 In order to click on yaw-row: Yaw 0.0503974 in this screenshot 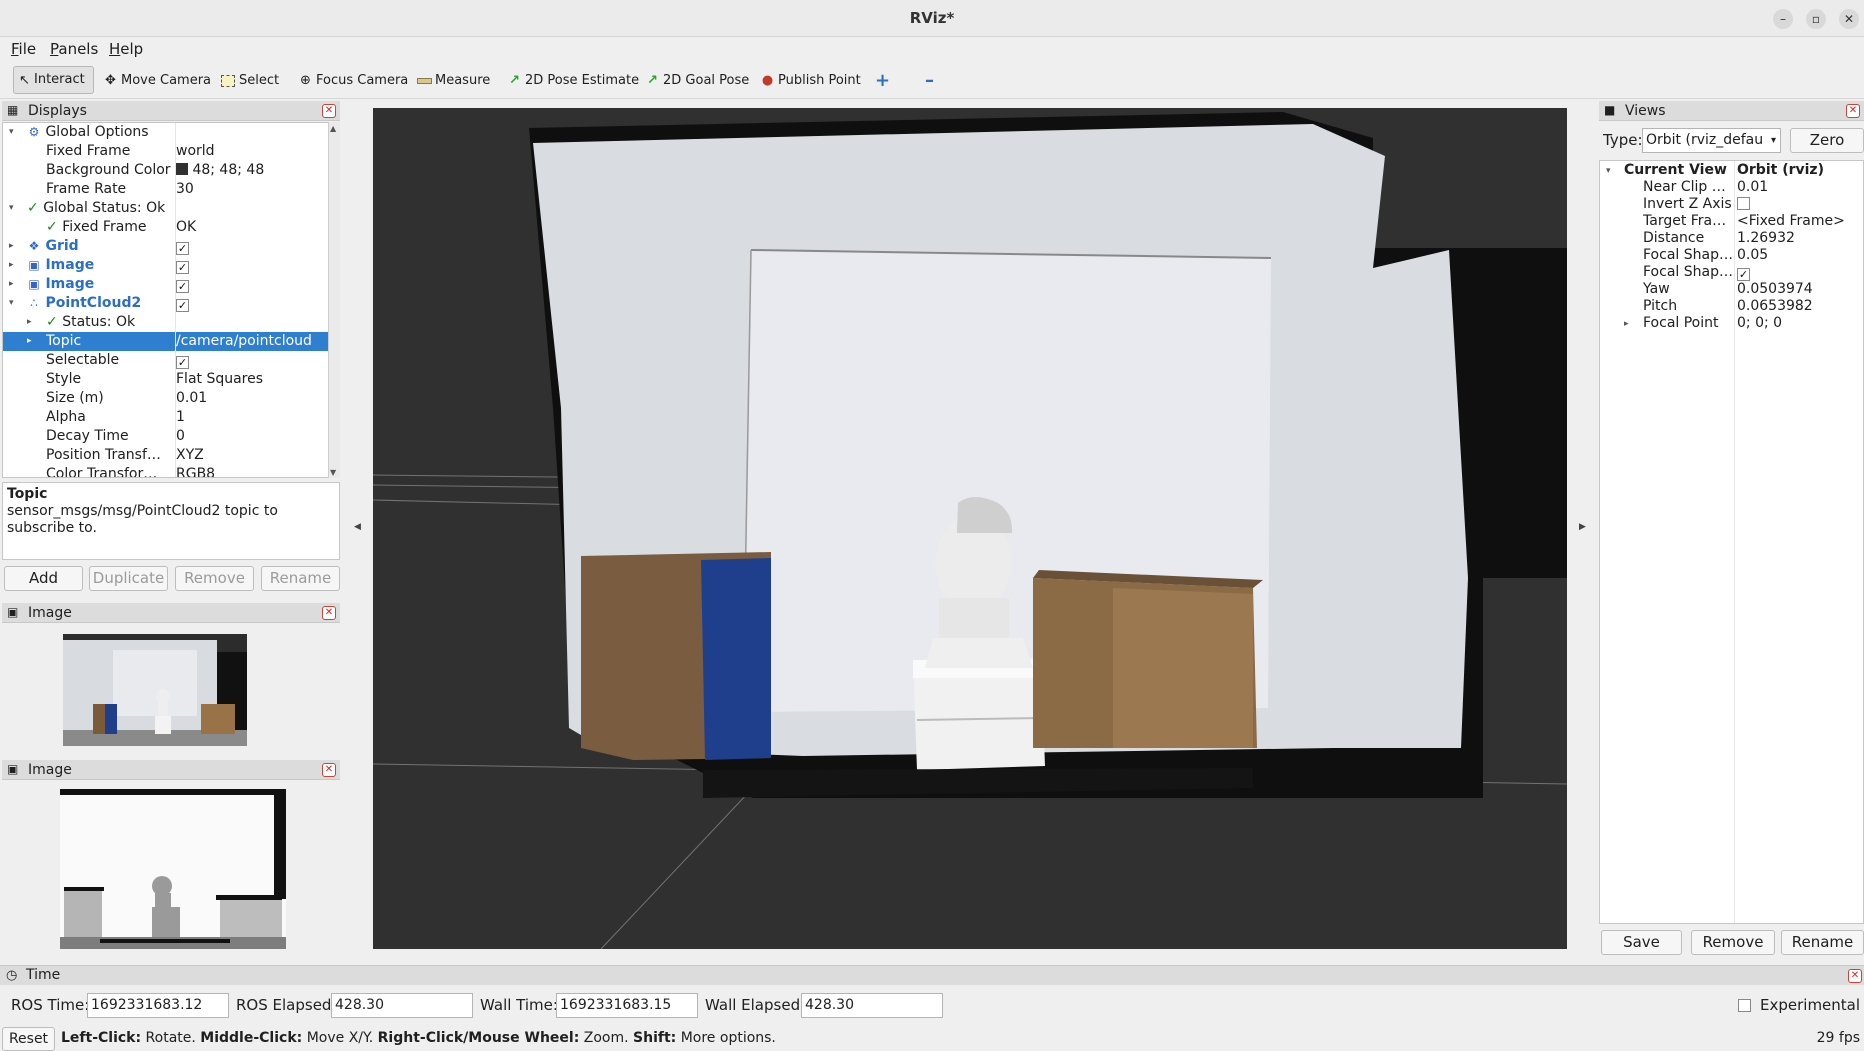, I will do `click(1731, 289)`.